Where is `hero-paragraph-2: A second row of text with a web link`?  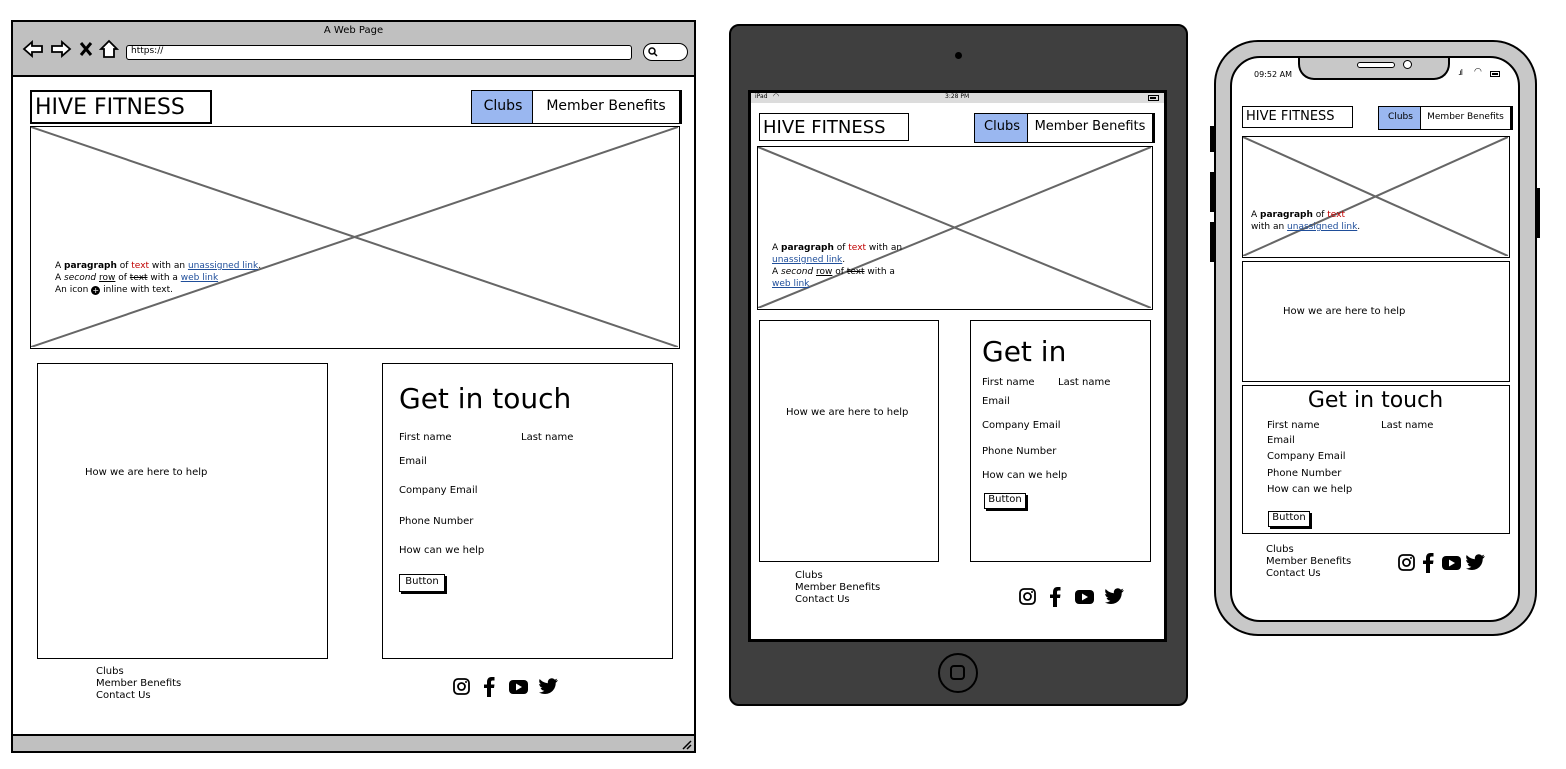
hero-paragraph-2: A second row of text with a web link is located at coordinates (137, 278).